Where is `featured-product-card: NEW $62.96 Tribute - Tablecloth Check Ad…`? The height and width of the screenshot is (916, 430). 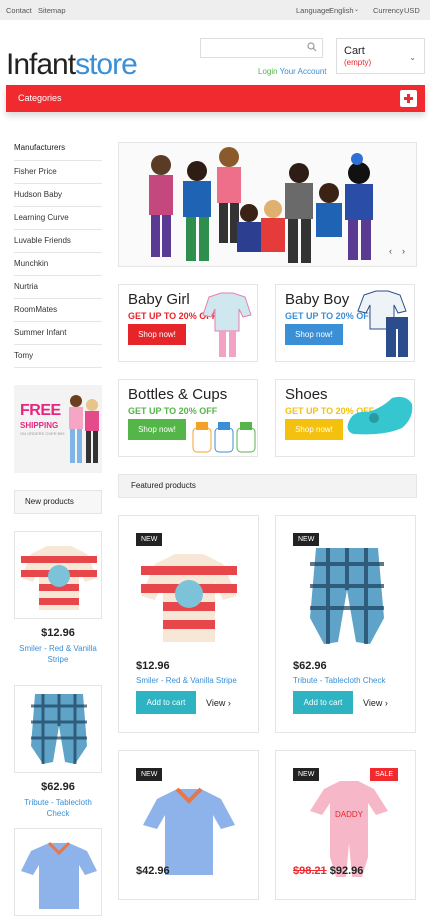 featured-product-card: NEW $62.96 Tribute - Tablecloth Check Ad… is located at coordinates (345, 624).